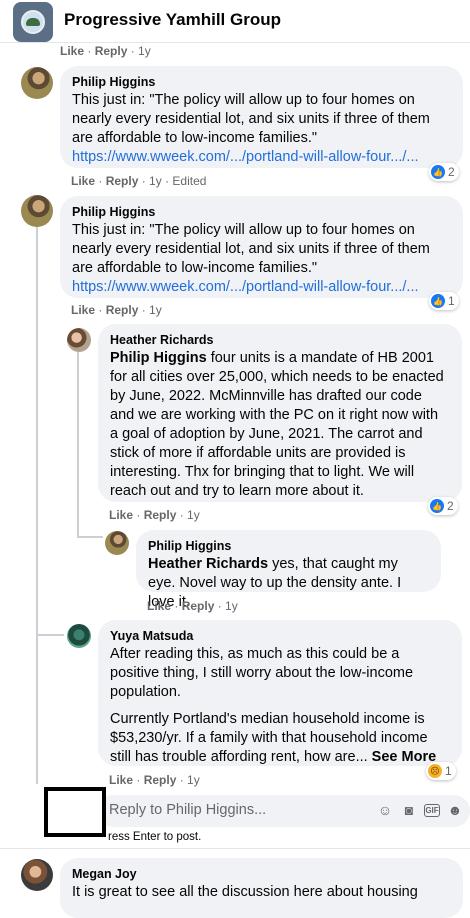  I want to click on redaction-box, so click(75, 812).